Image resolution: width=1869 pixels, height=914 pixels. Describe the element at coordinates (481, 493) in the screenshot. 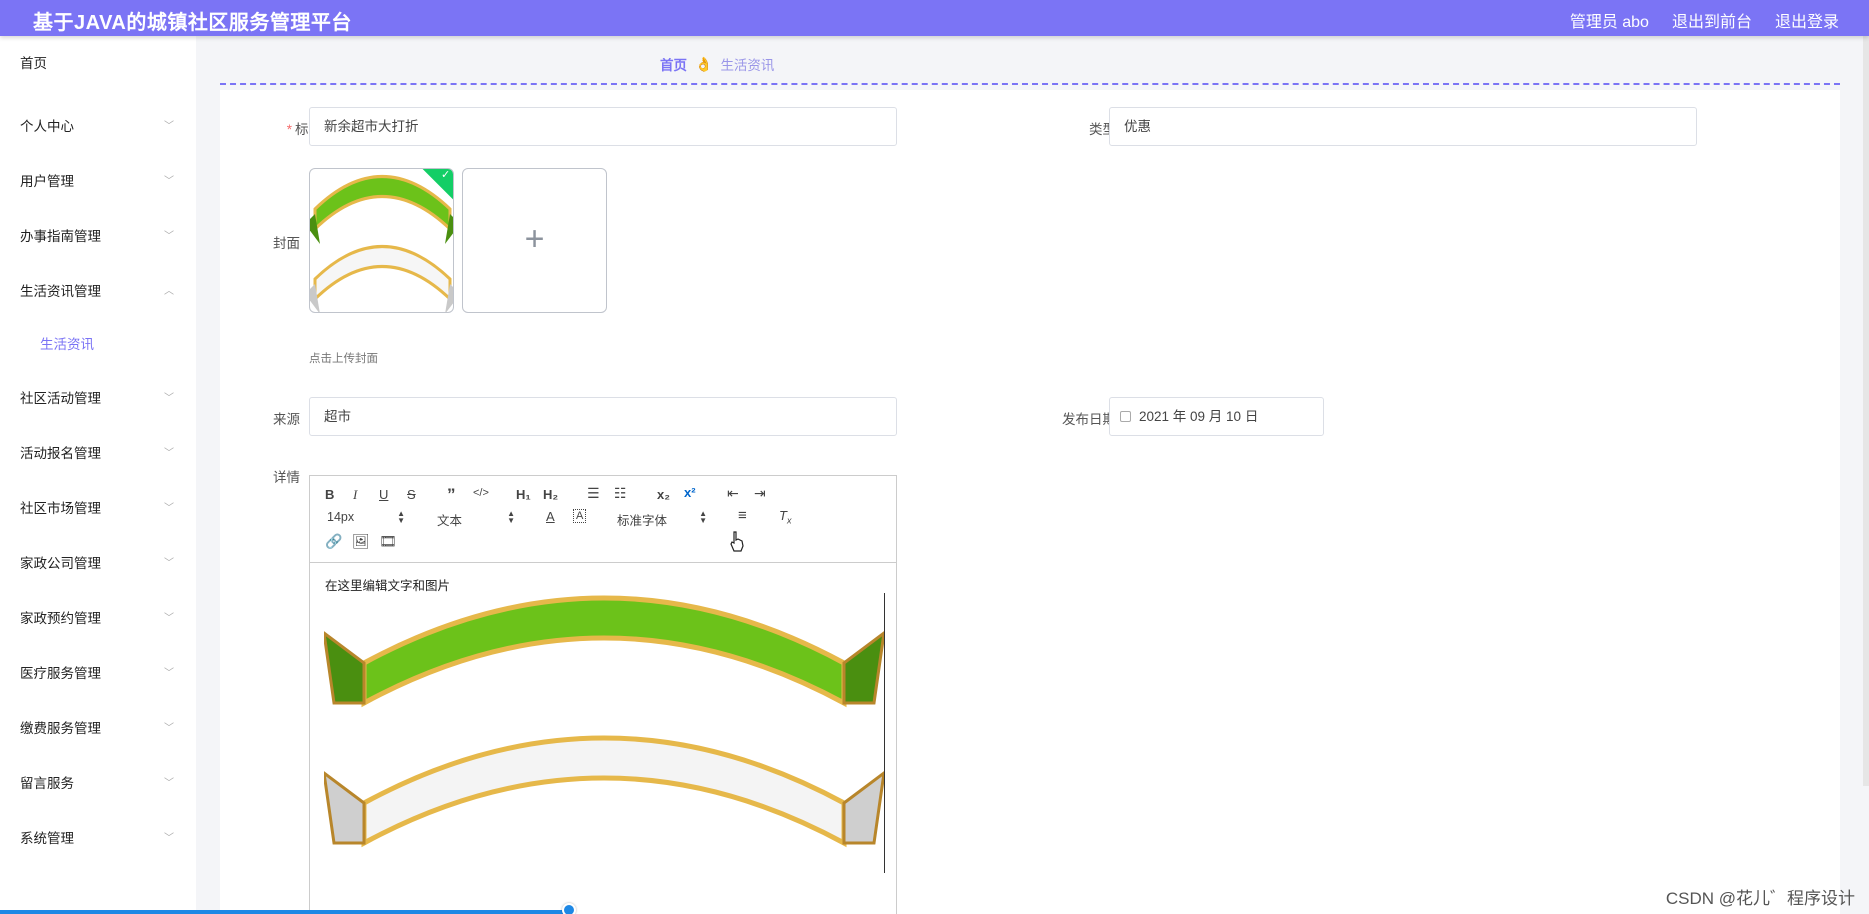

I see `code-block-icon: </>` at that location.